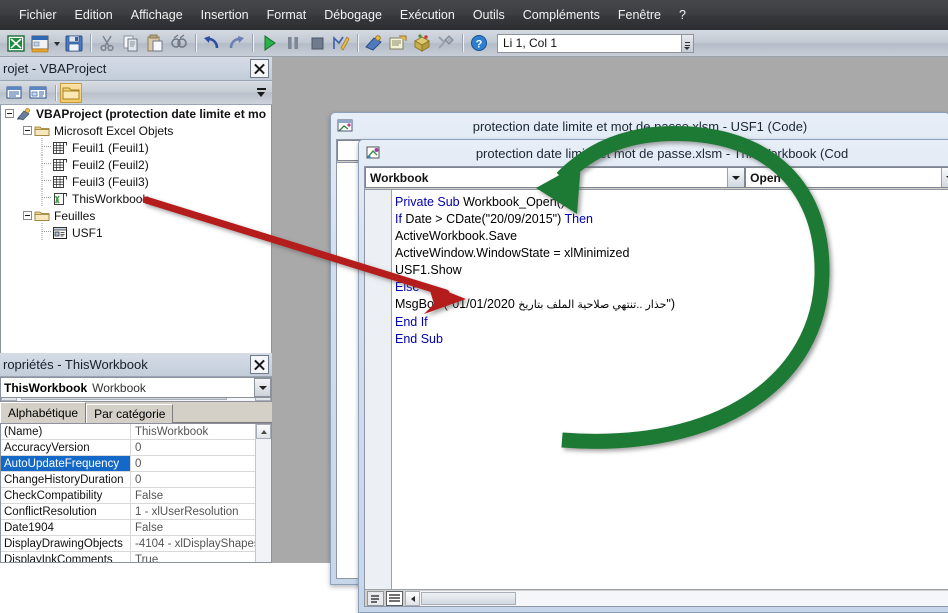 This screenshot has width=948, height=613. What do you see at coordinates (263, 431) in the screenshot?
I see `scroll-up-arrow-icon` at bounding box center [263, 431].